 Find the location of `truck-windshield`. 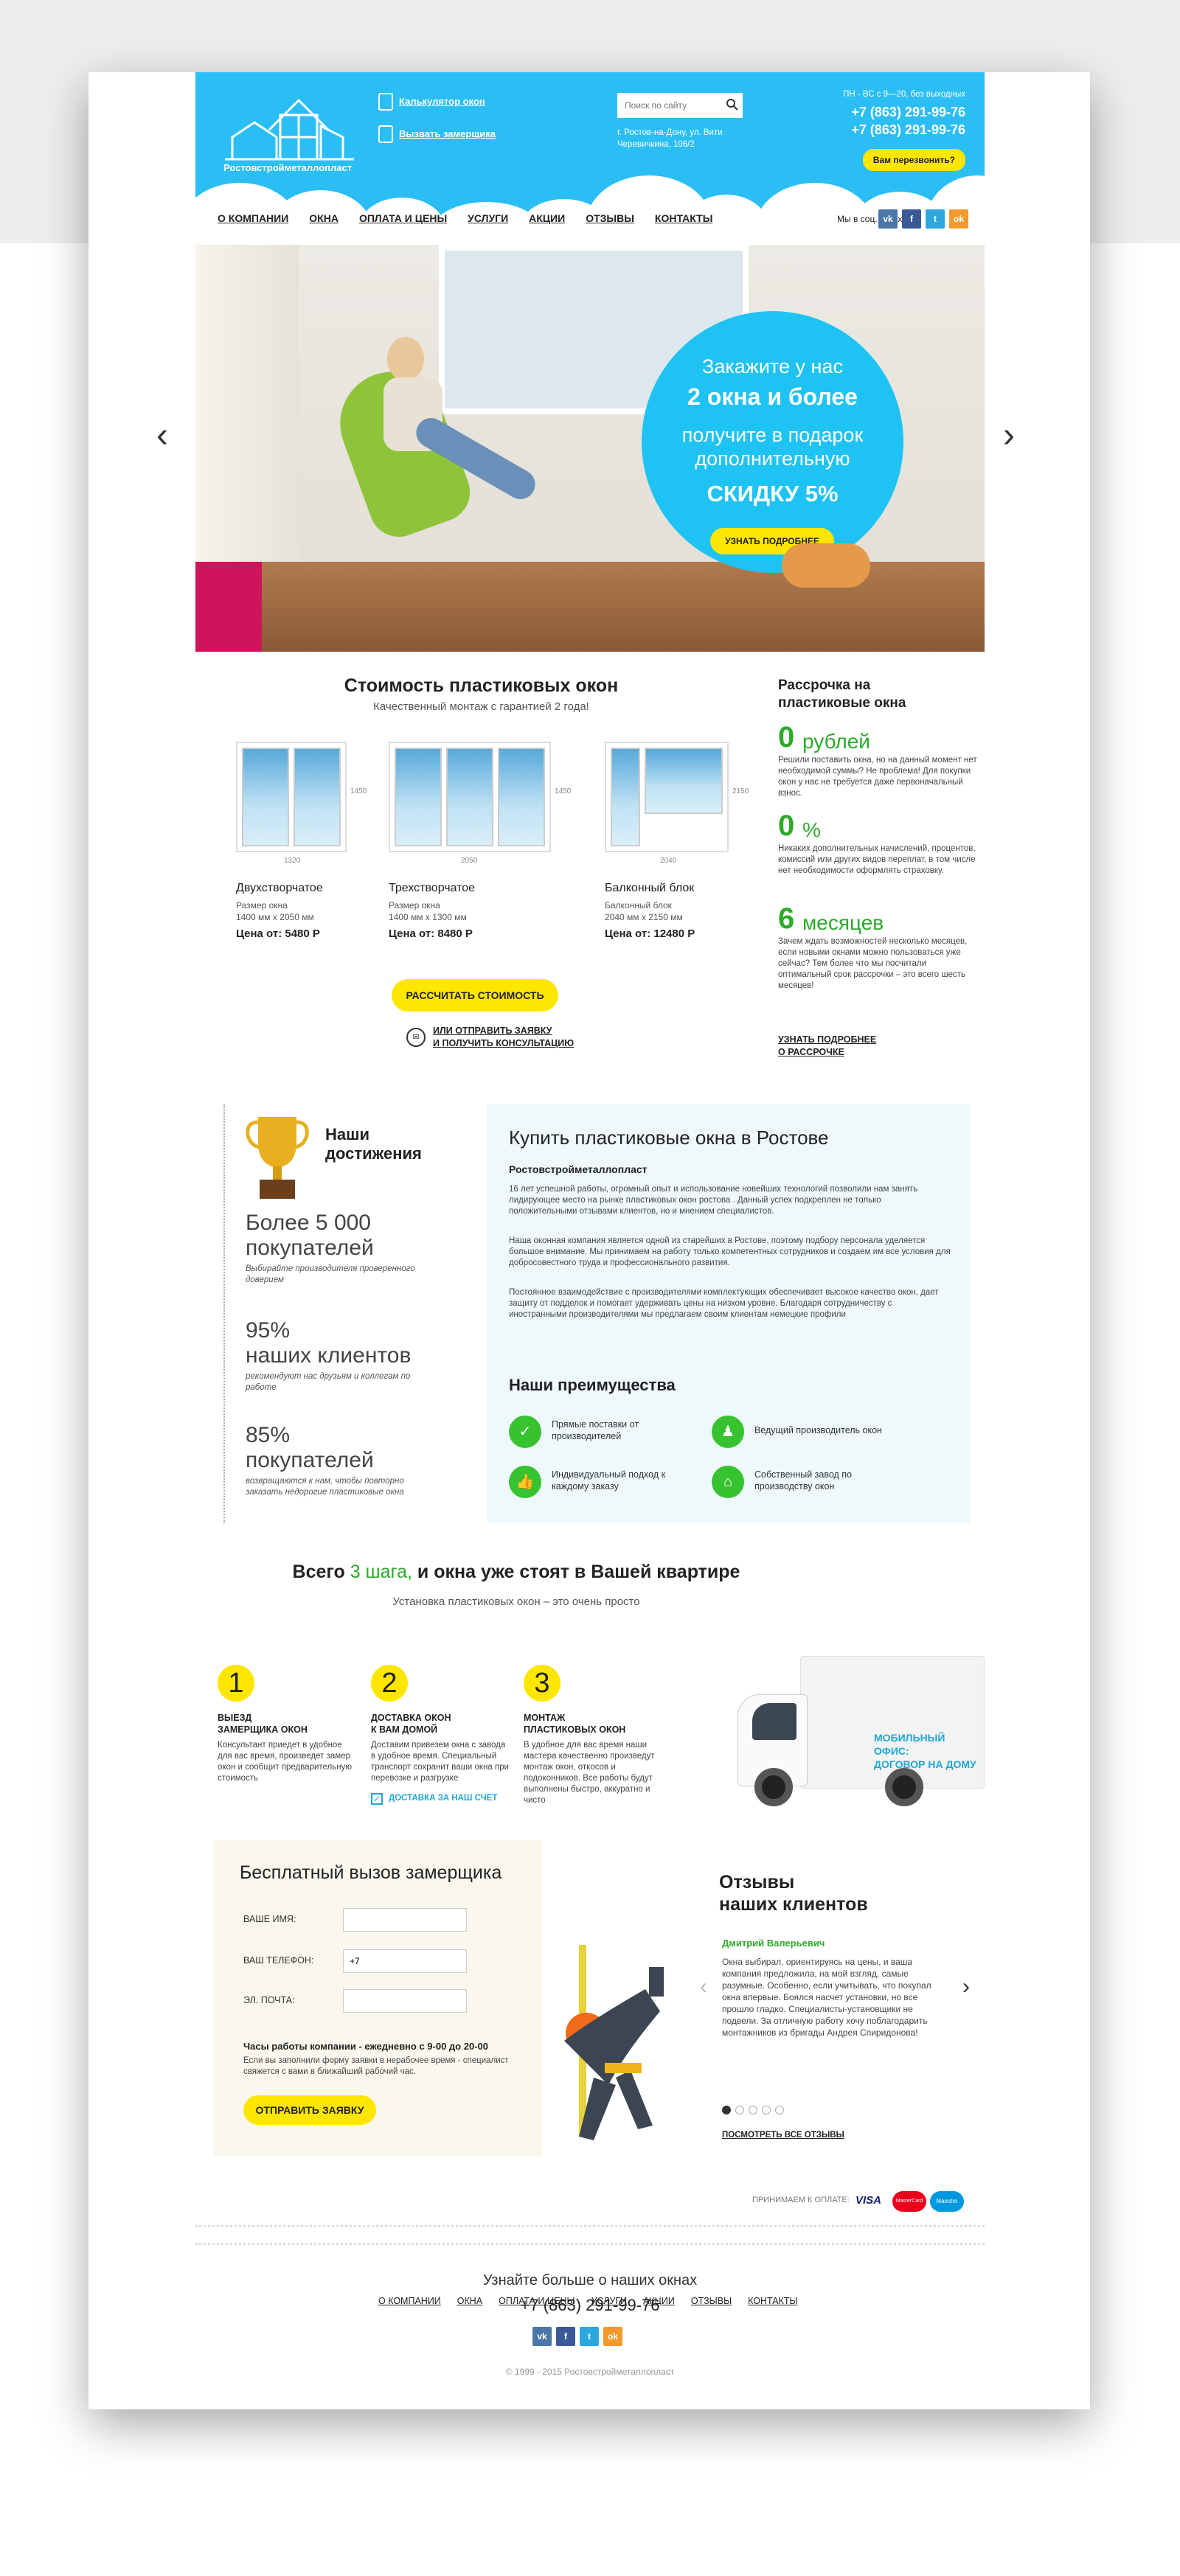

truck-windshield is located at coordinates (774, 1721).